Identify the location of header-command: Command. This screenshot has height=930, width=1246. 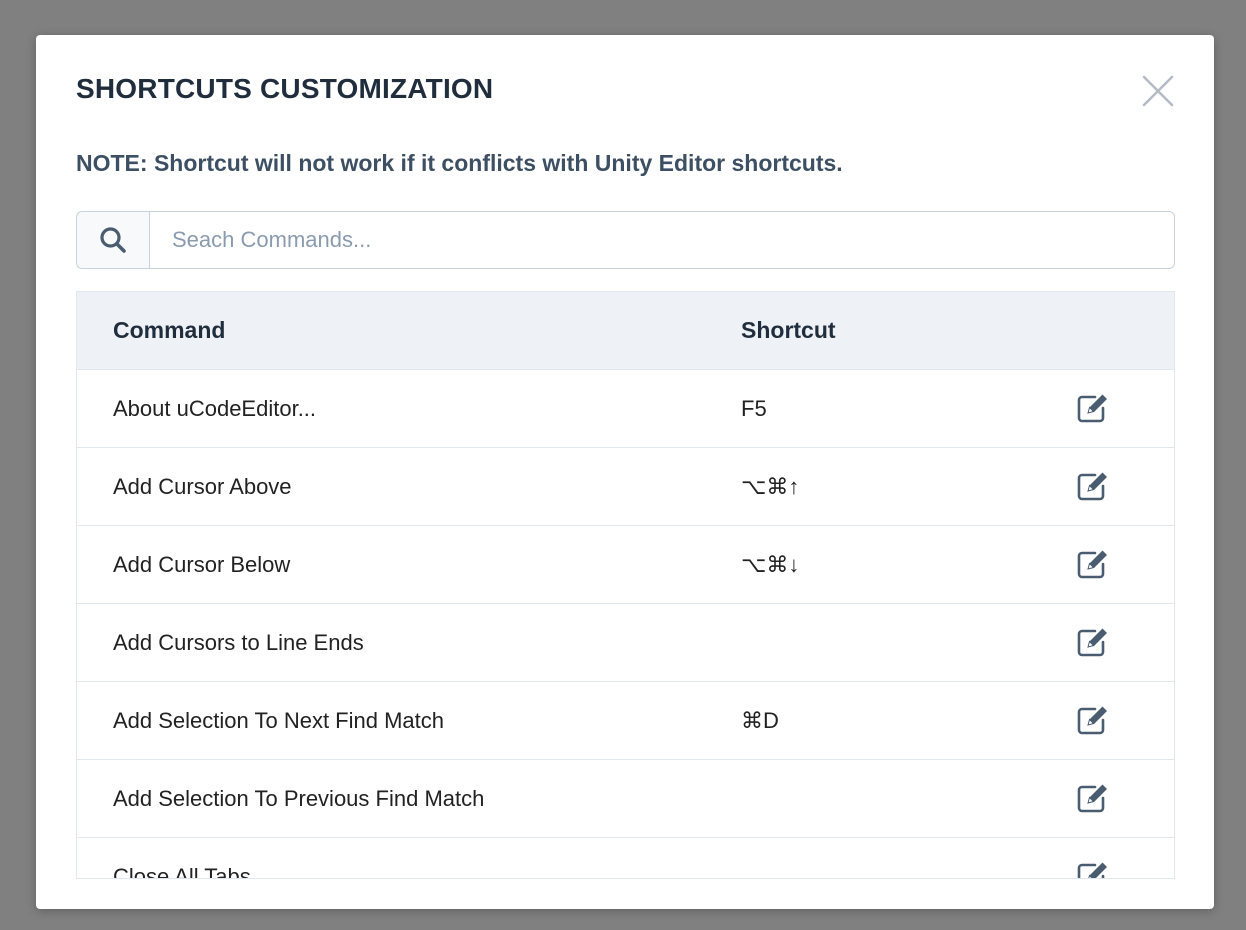
(169, 330).